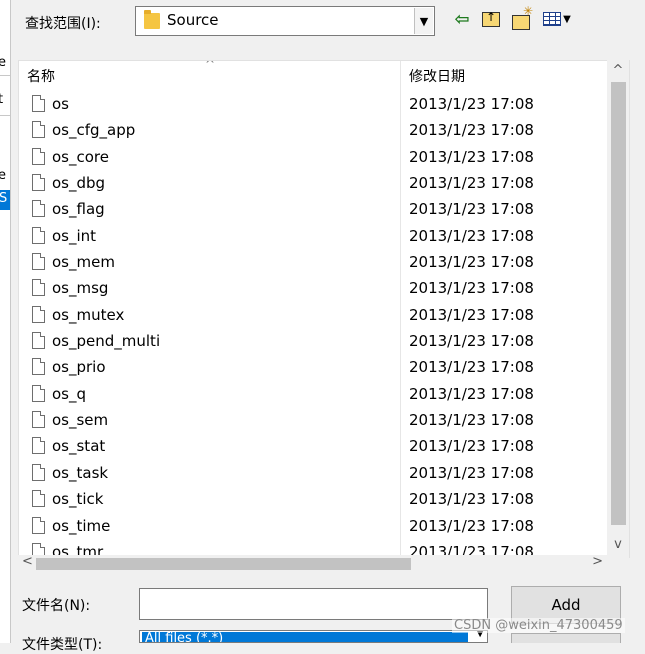  What do you see at coordinates (223, 564) in the screenshot?
I see `horizontal-scroll-thumb` at bounding box center [223, 564].